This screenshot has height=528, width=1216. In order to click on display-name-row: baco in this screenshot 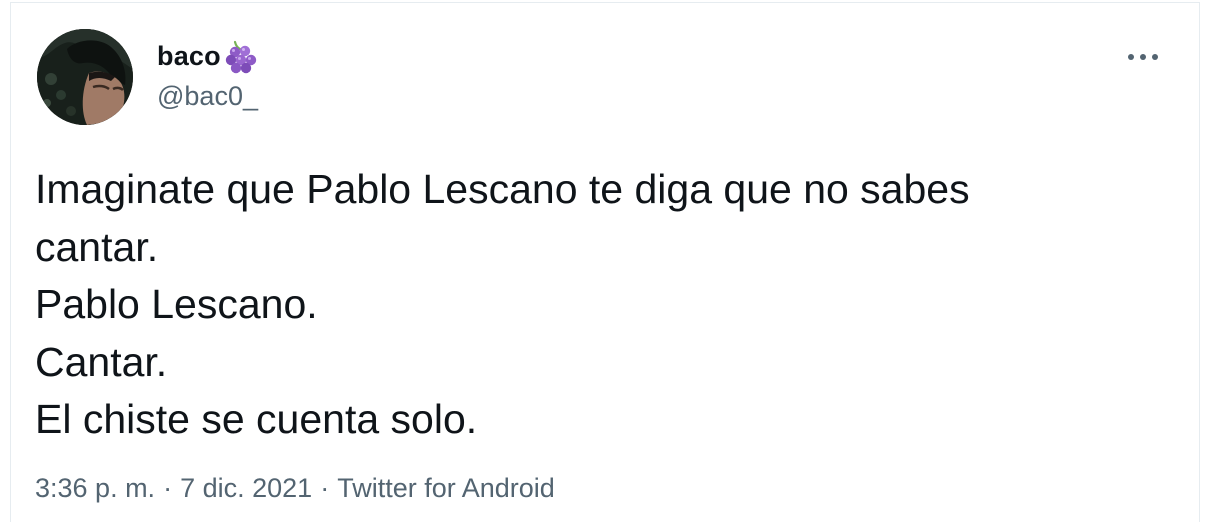, I will do `click(207, 56)`.